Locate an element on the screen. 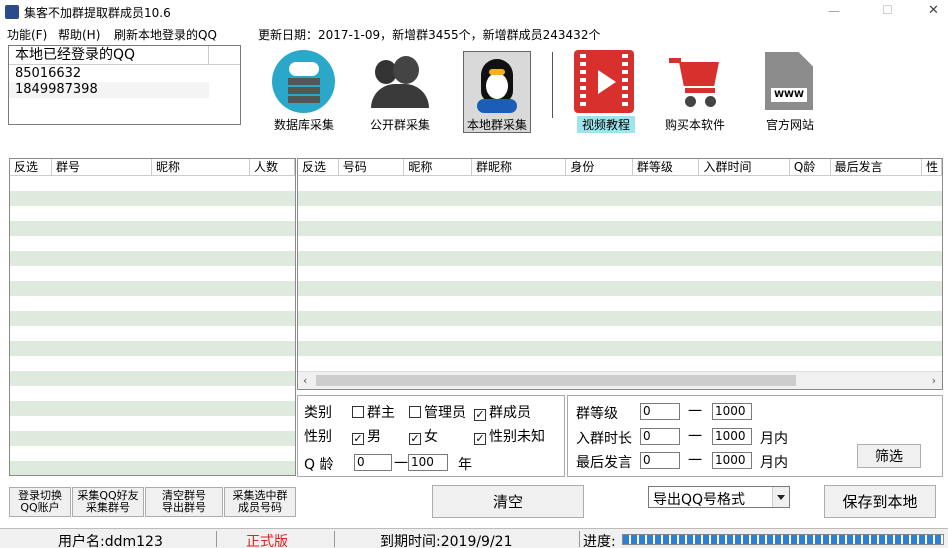  qage-from-input: 0 is located at coordinates (373, 462).